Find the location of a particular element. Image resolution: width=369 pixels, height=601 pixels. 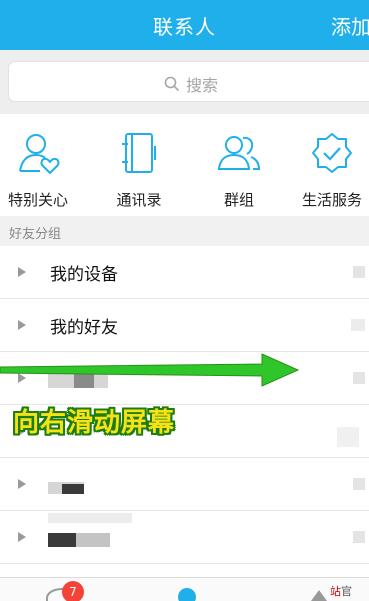

watermark: 站官 is located at coordinates (341, 591).